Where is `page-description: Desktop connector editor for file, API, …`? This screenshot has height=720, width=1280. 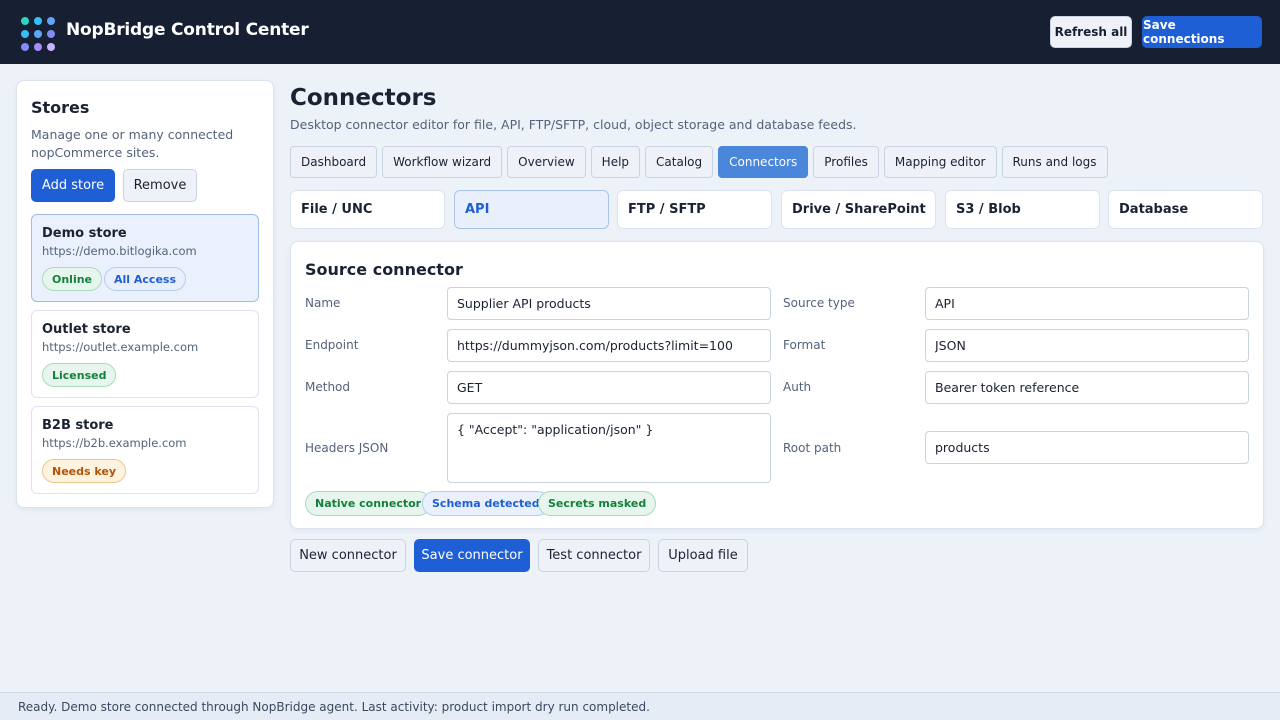
page-description: Desktop connector editor for file, API, … is located at coordinates (573, 124).